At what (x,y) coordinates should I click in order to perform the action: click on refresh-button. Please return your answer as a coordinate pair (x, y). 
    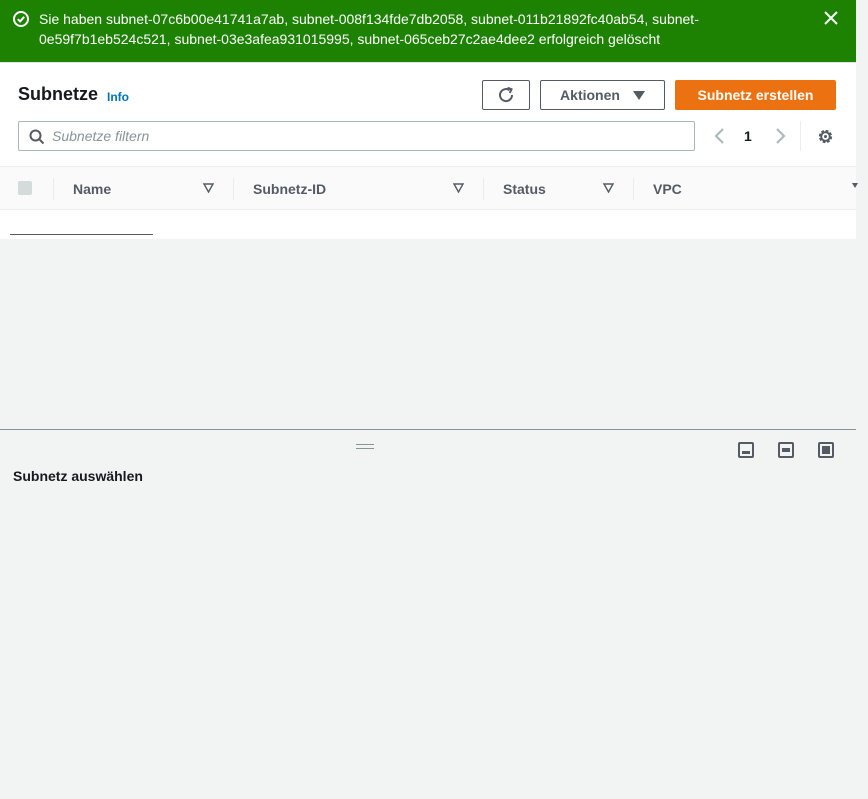
    Looking at the image, I should click on (506, 95).